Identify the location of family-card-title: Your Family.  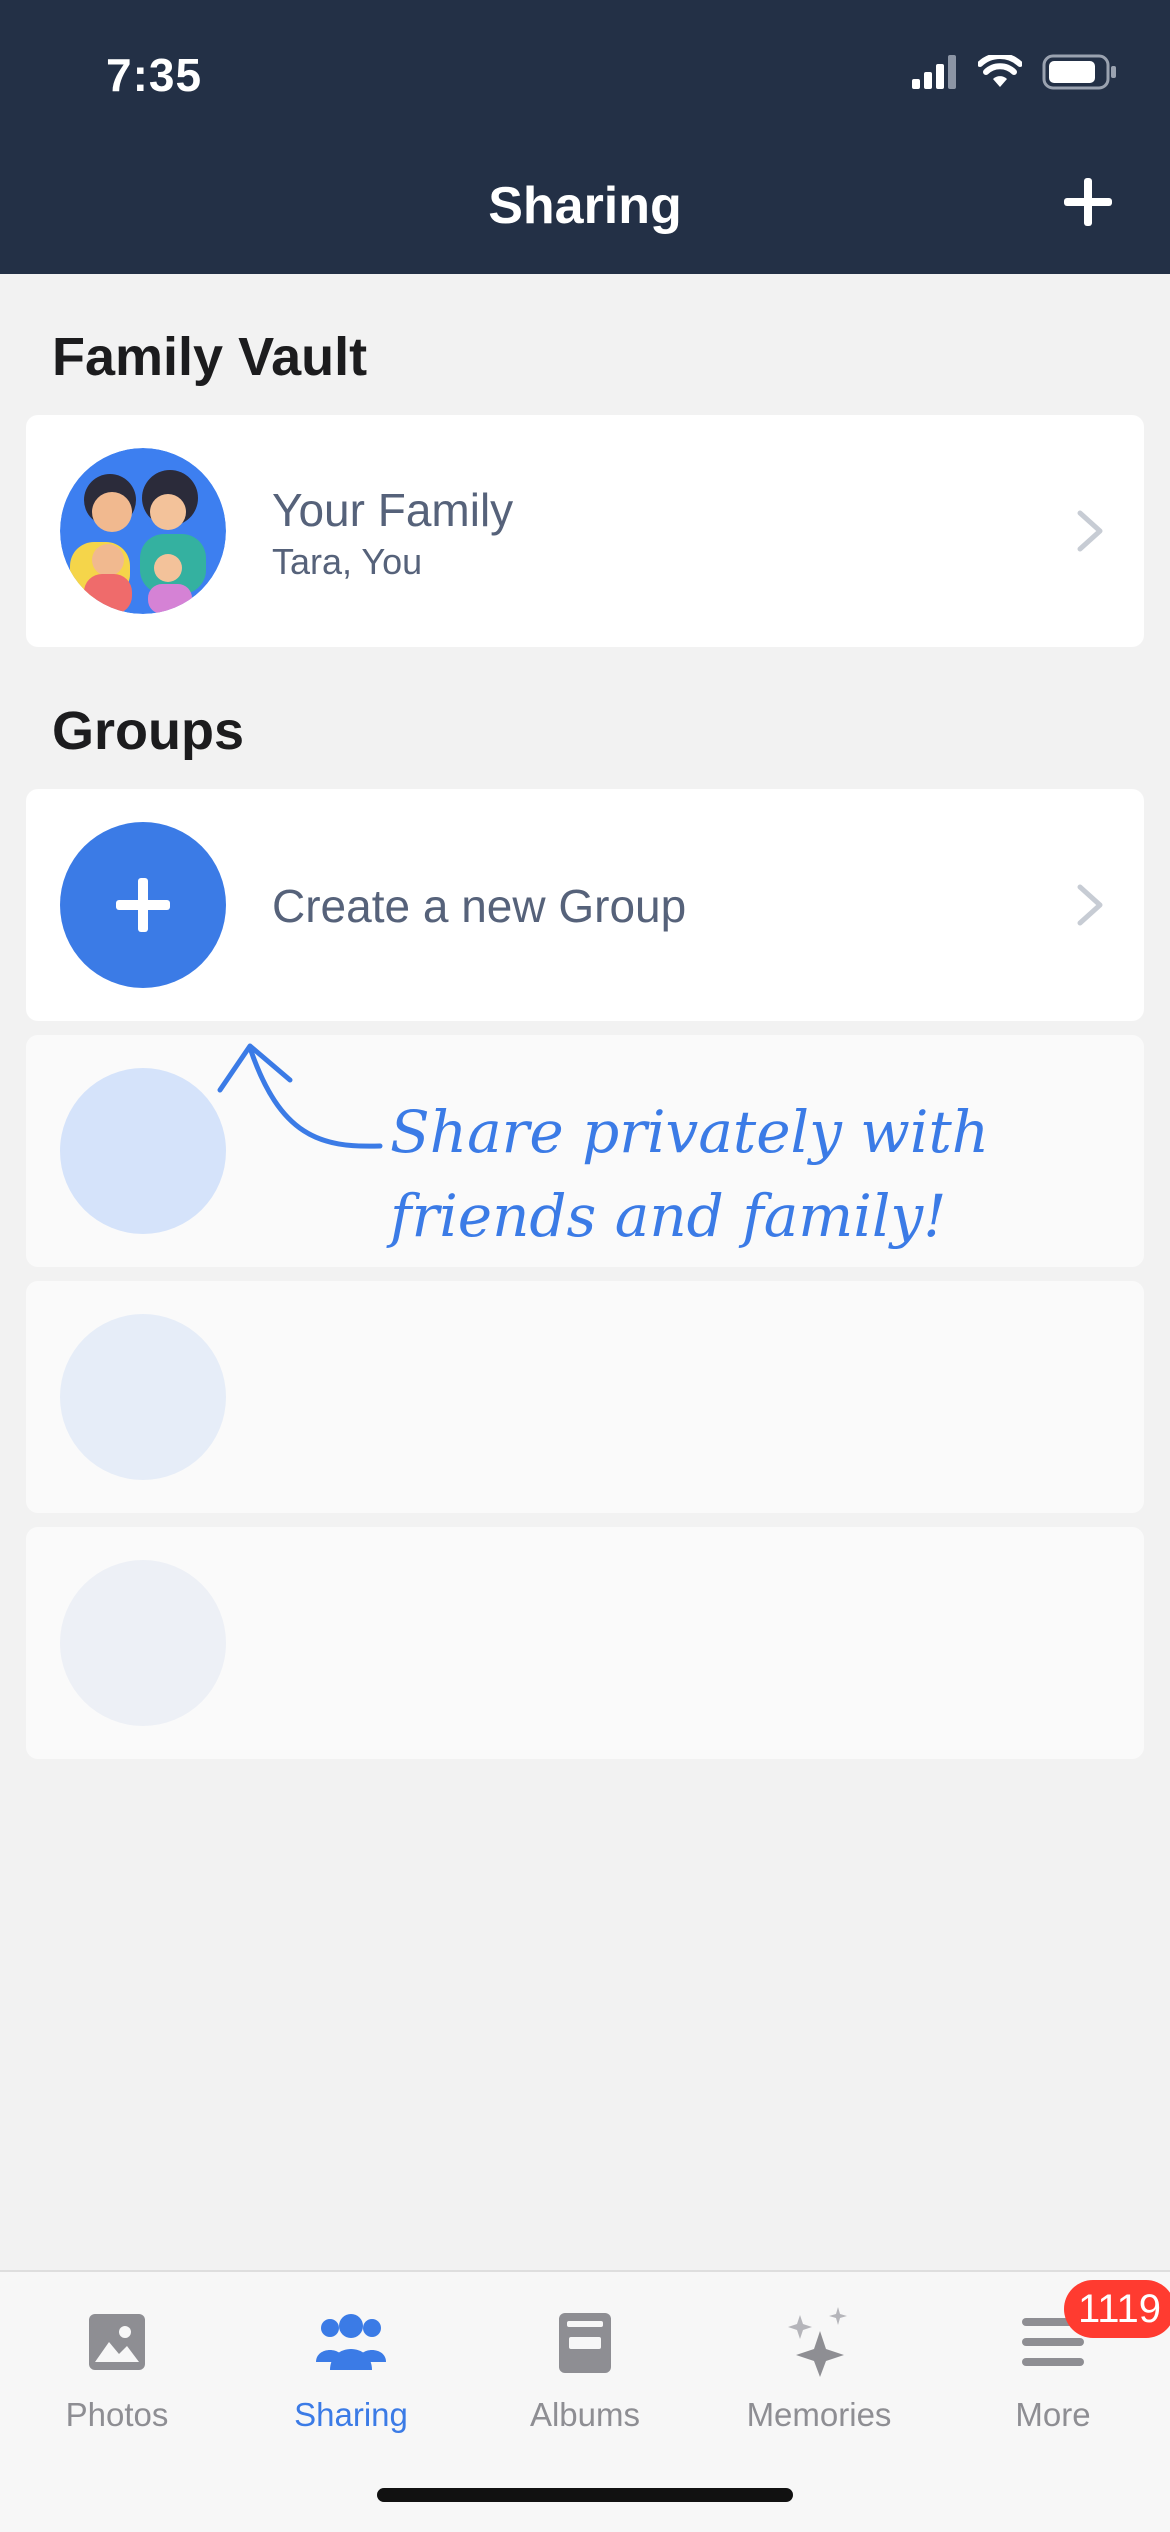
(393, 510).